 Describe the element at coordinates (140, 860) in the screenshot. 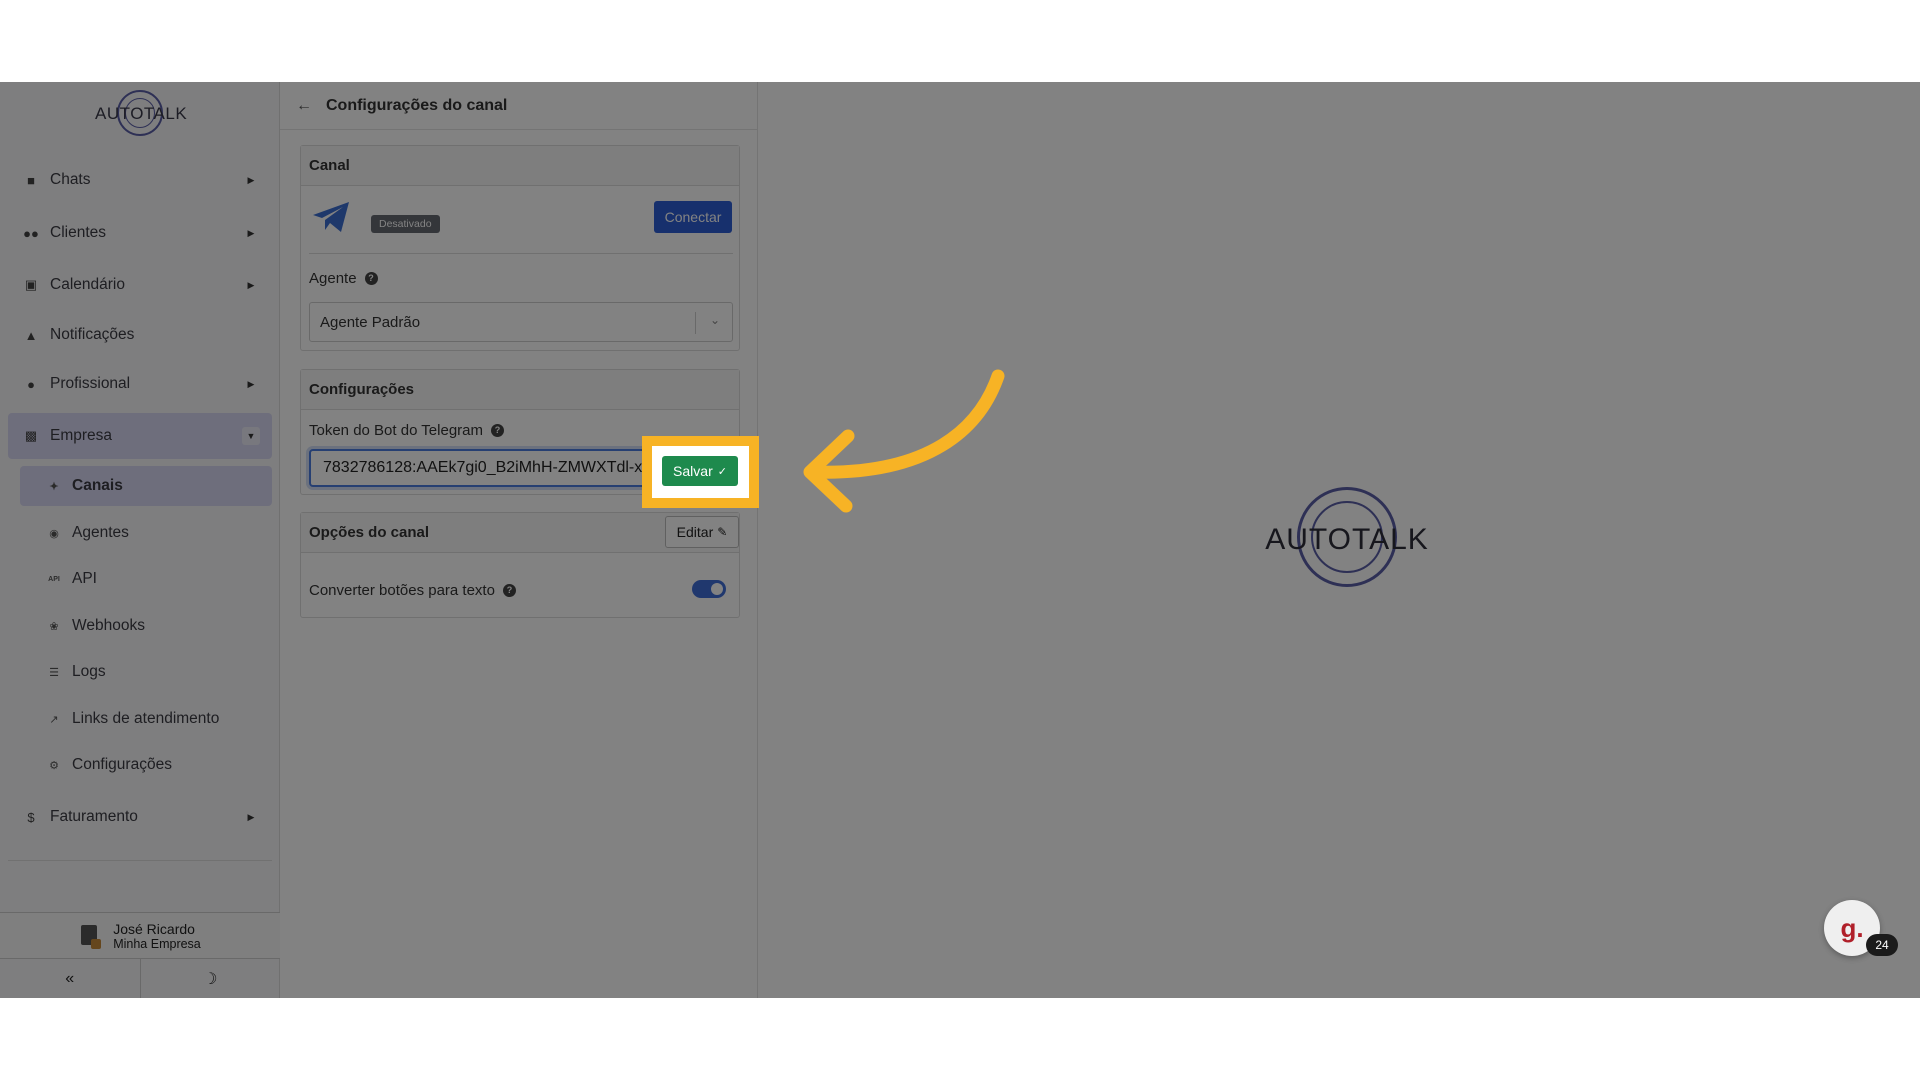

I see `sidebar-divider` at that location.